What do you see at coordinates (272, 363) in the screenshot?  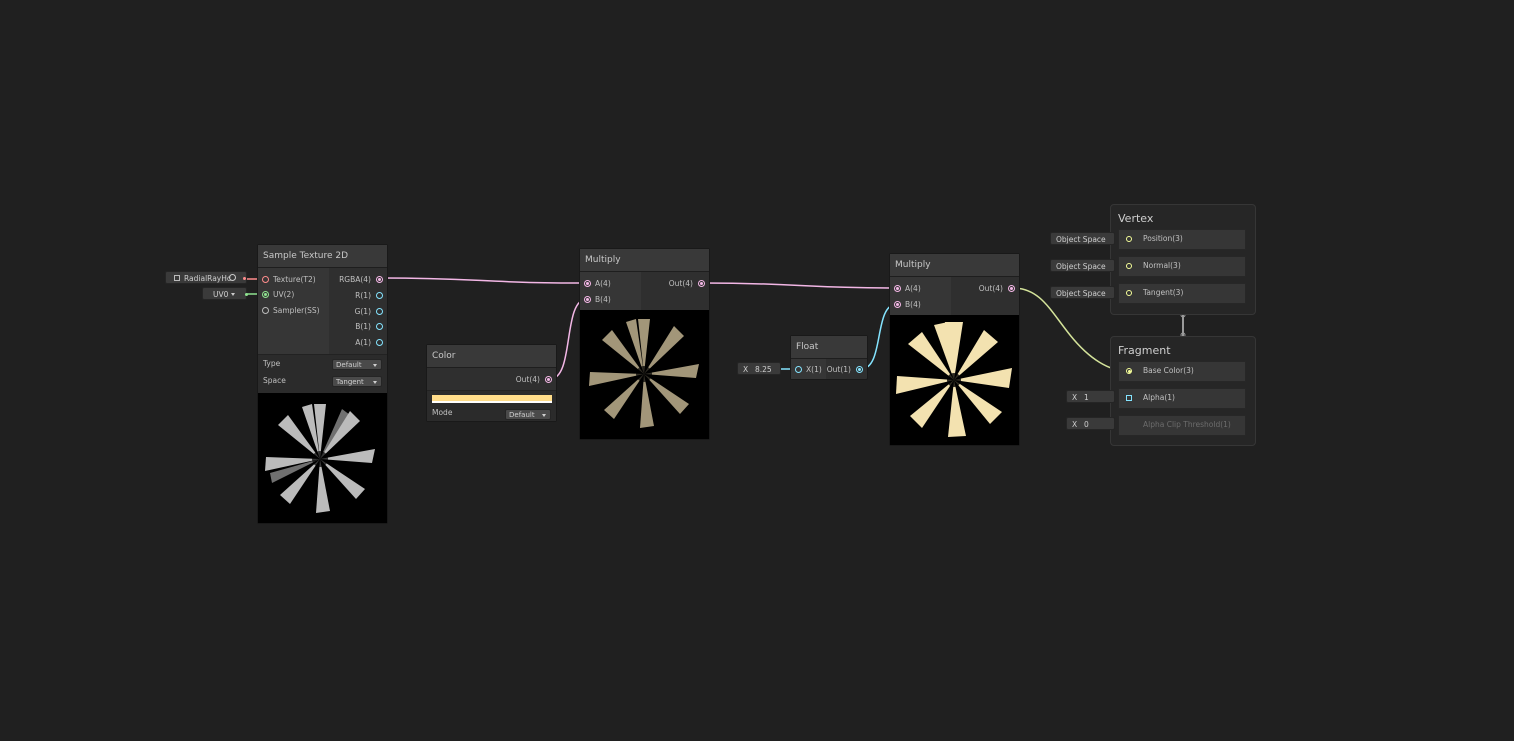 I see `type-label: Type` at bounding box center [272, 363].